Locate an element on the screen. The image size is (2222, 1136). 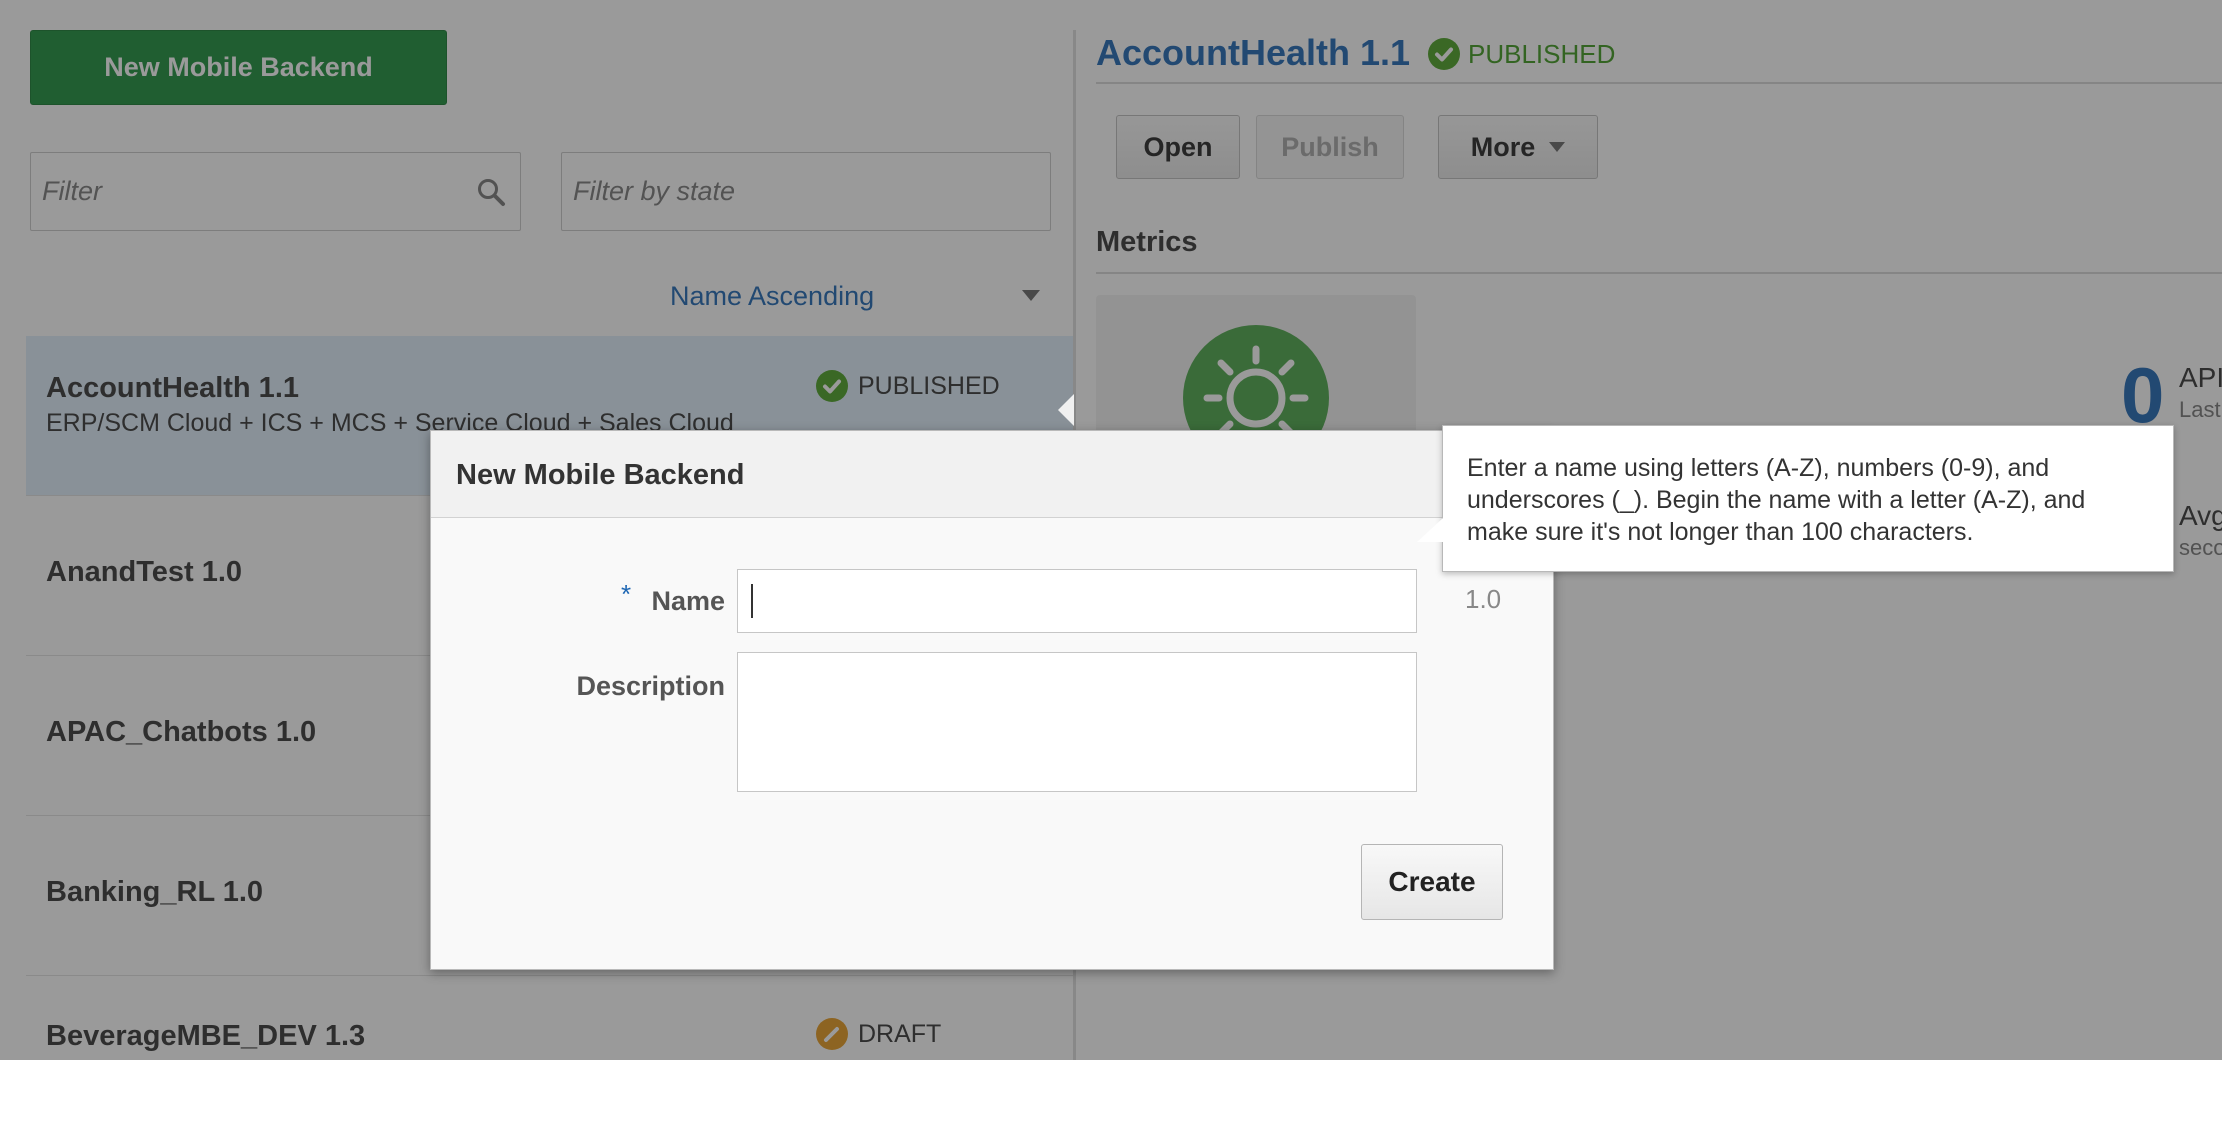
version-label: 1.0 is located at coordinates (1483, 599).